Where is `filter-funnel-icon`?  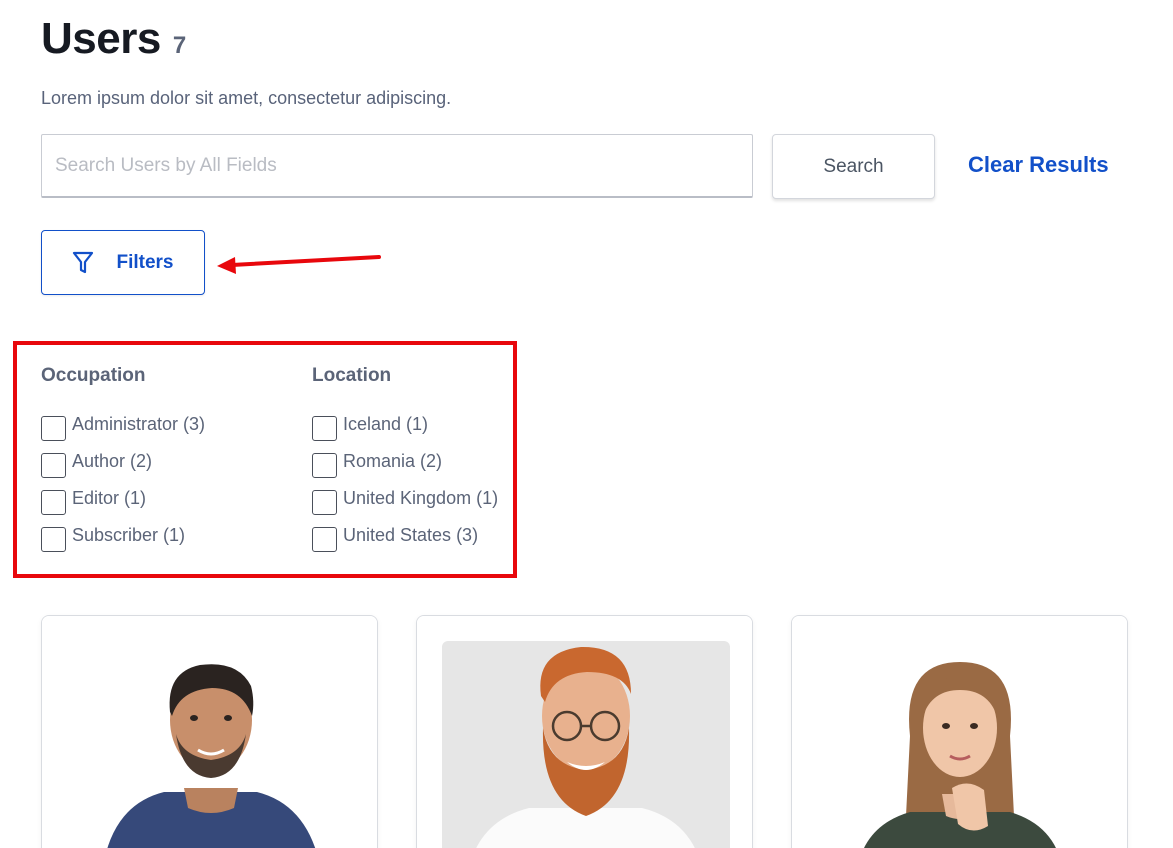 filter-funnel-icon is located at coordinates (83, 263).